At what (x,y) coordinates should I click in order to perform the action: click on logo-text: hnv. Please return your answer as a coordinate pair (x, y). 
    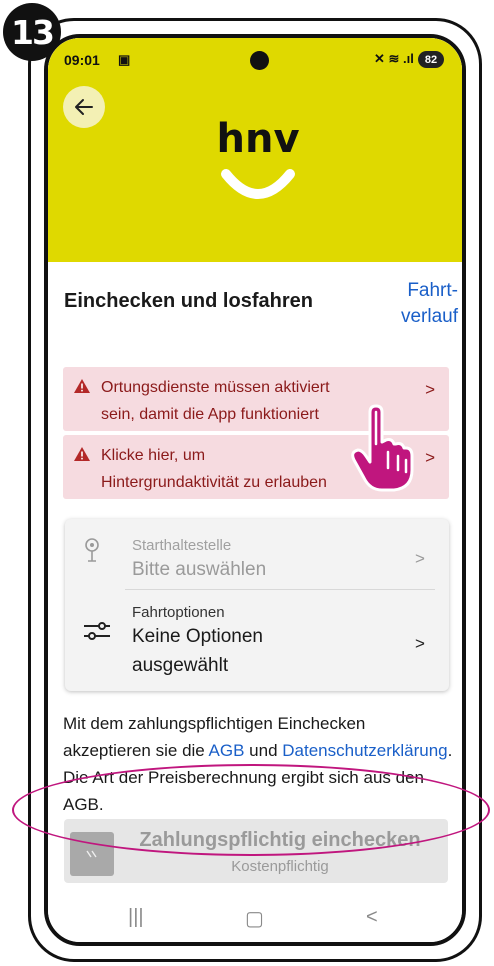
    Looking at the image, I should click on (257, 139).